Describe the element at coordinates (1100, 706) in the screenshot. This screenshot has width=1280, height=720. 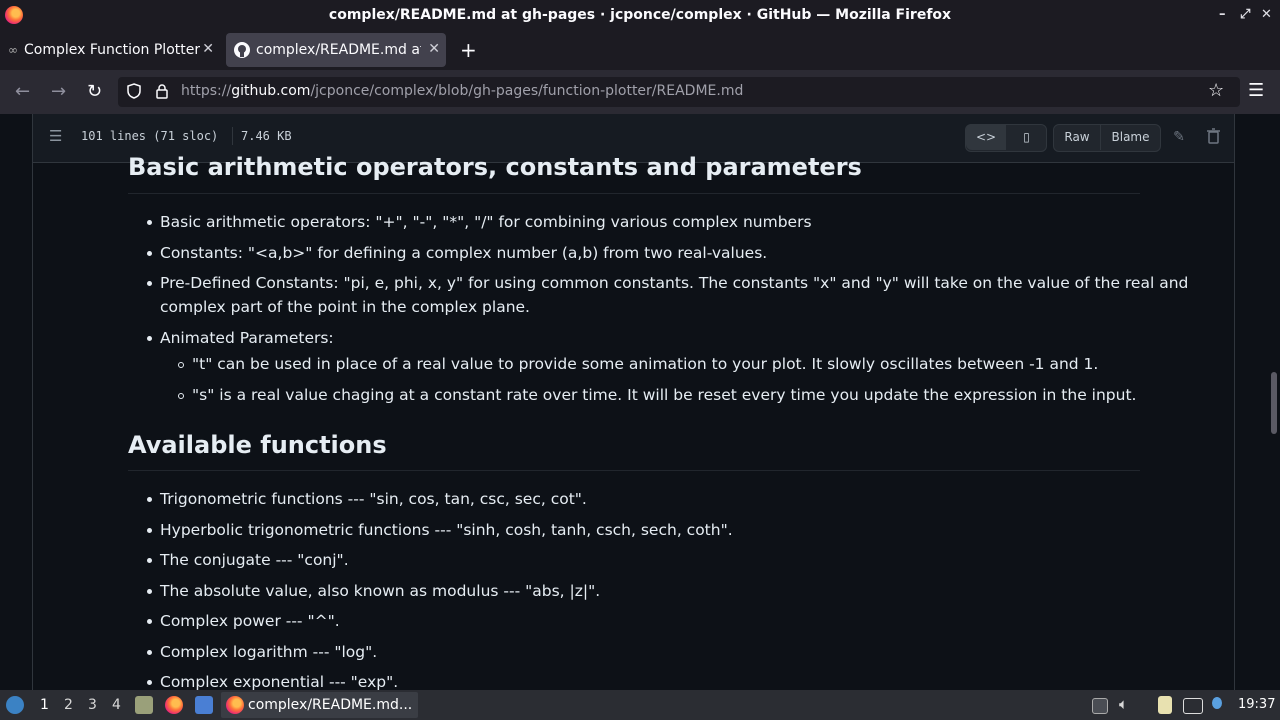
I see `tray-box-icon` at that location.